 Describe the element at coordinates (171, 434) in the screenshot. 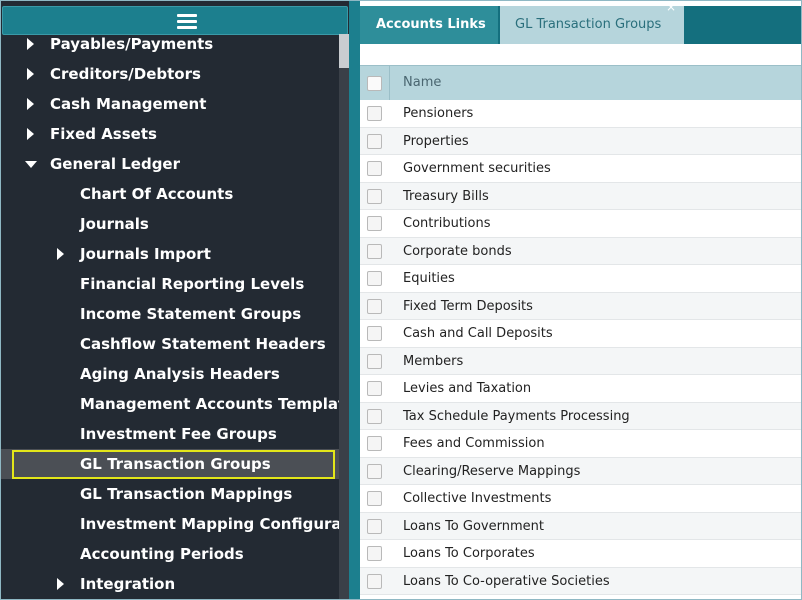

I see `sidebar-item-investment-fee-groups: Investment Fee Groups` at that location.